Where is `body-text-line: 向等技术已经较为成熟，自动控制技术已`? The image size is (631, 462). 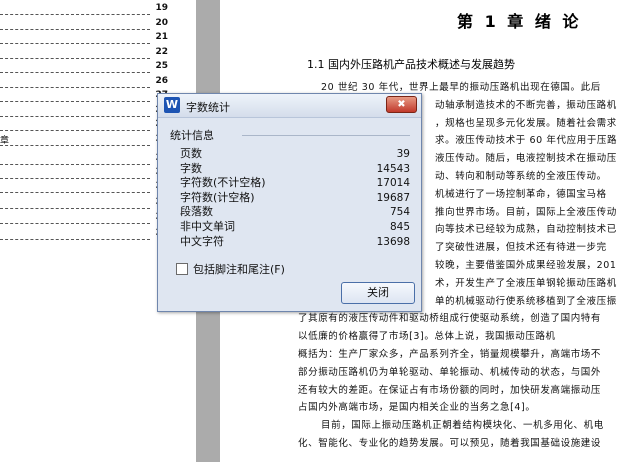
body-text-line: 向等技术已经较为成熟，自动控制技术已 is located at coordinates (526, 230).